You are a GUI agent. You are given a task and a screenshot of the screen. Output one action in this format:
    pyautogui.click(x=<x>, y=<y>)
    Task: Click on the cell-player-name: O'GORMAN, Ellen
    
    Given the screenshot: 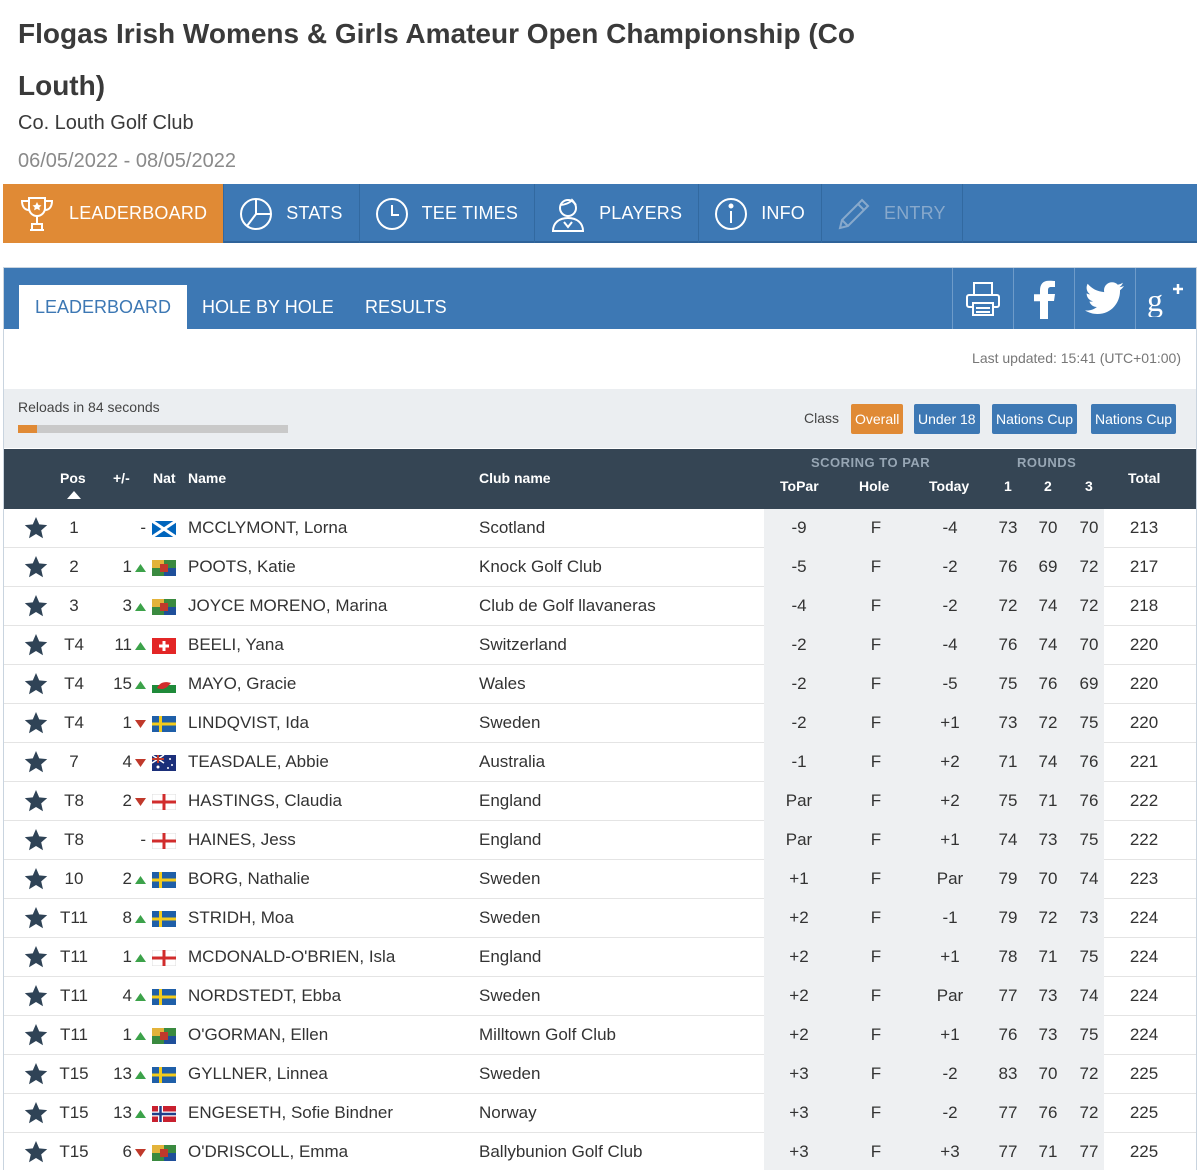 What is the action you would take?
    pyautogui.click(x=258, y=1035)
    